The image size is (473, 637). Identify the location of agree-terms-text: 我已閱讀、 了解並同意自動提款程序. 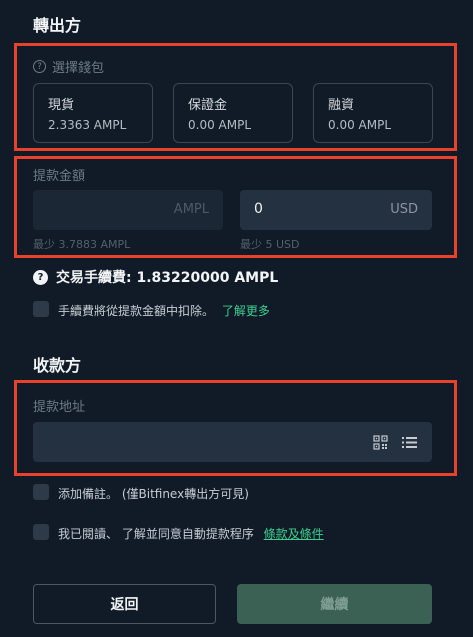
(156, 534).